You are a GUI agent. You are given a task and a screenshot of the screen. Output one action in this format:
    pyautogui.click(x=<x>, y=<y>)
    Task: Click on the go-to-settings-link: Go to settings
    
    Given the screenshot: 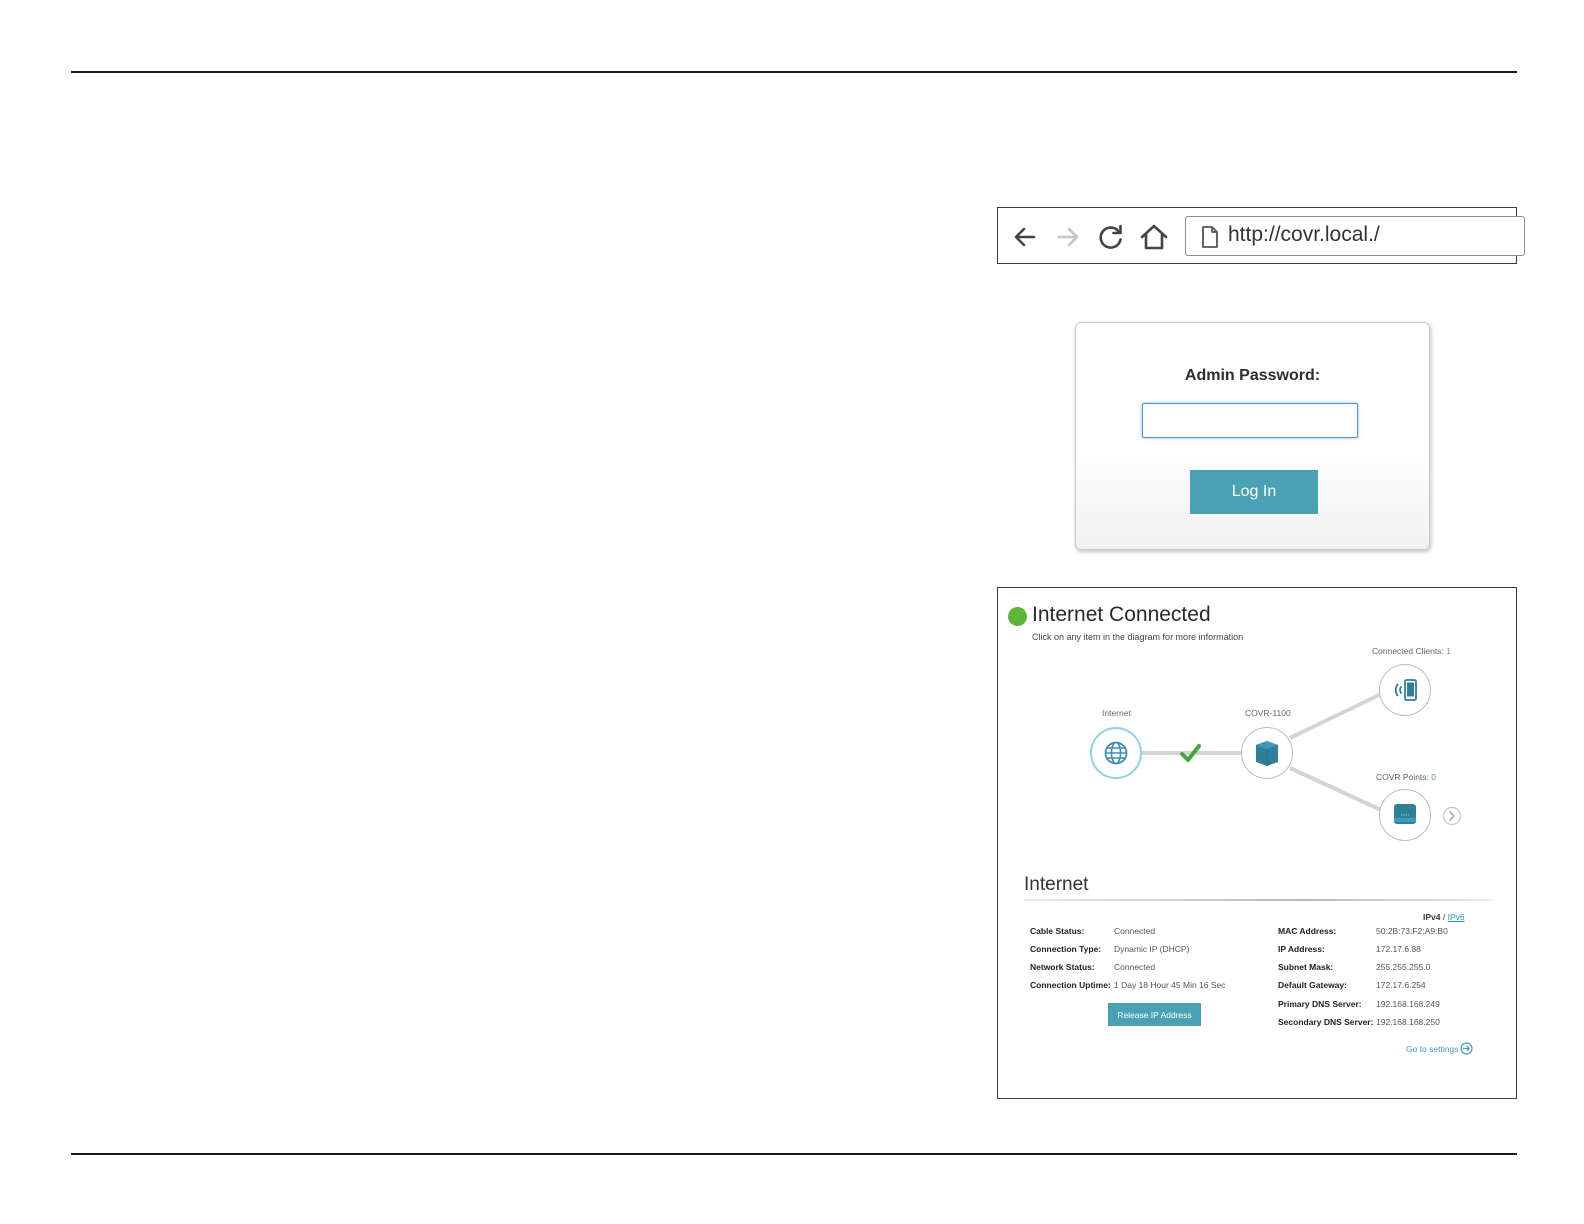 What is the action you would take?
    pyautogui.click(x=1440, y=1048)
    